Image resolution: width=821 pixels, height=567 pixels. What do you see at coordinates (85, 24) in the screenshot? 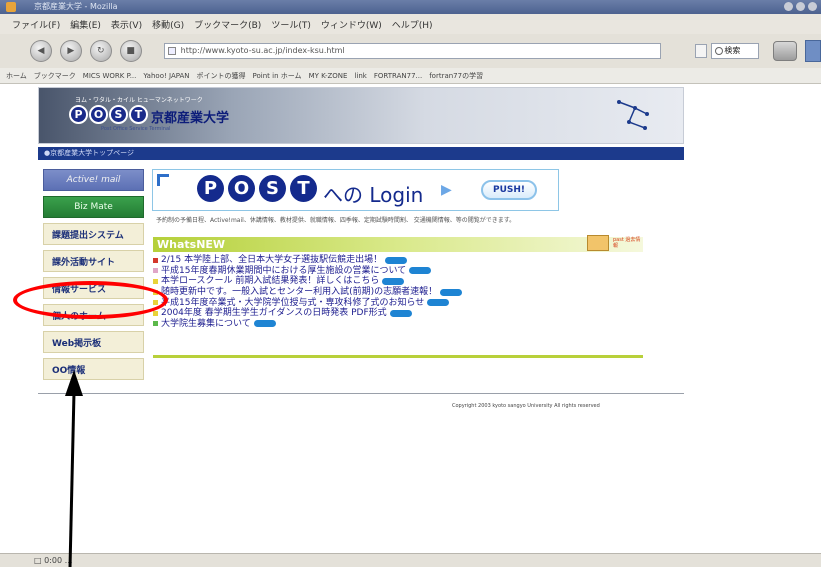
I see `menu-edit: 編集(E)` at bounding box center [85, 24].